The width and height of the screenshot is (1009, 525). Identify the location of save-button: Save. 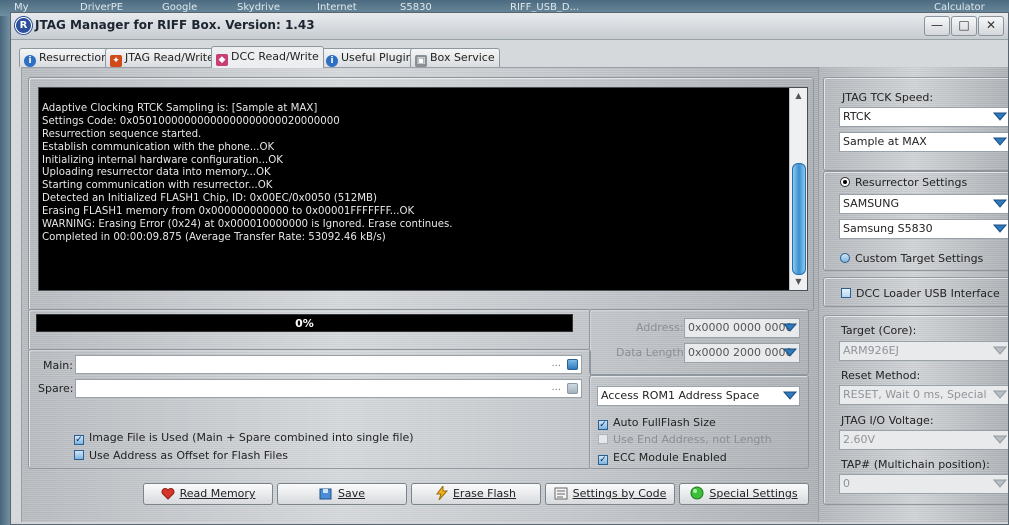
(342, 494).